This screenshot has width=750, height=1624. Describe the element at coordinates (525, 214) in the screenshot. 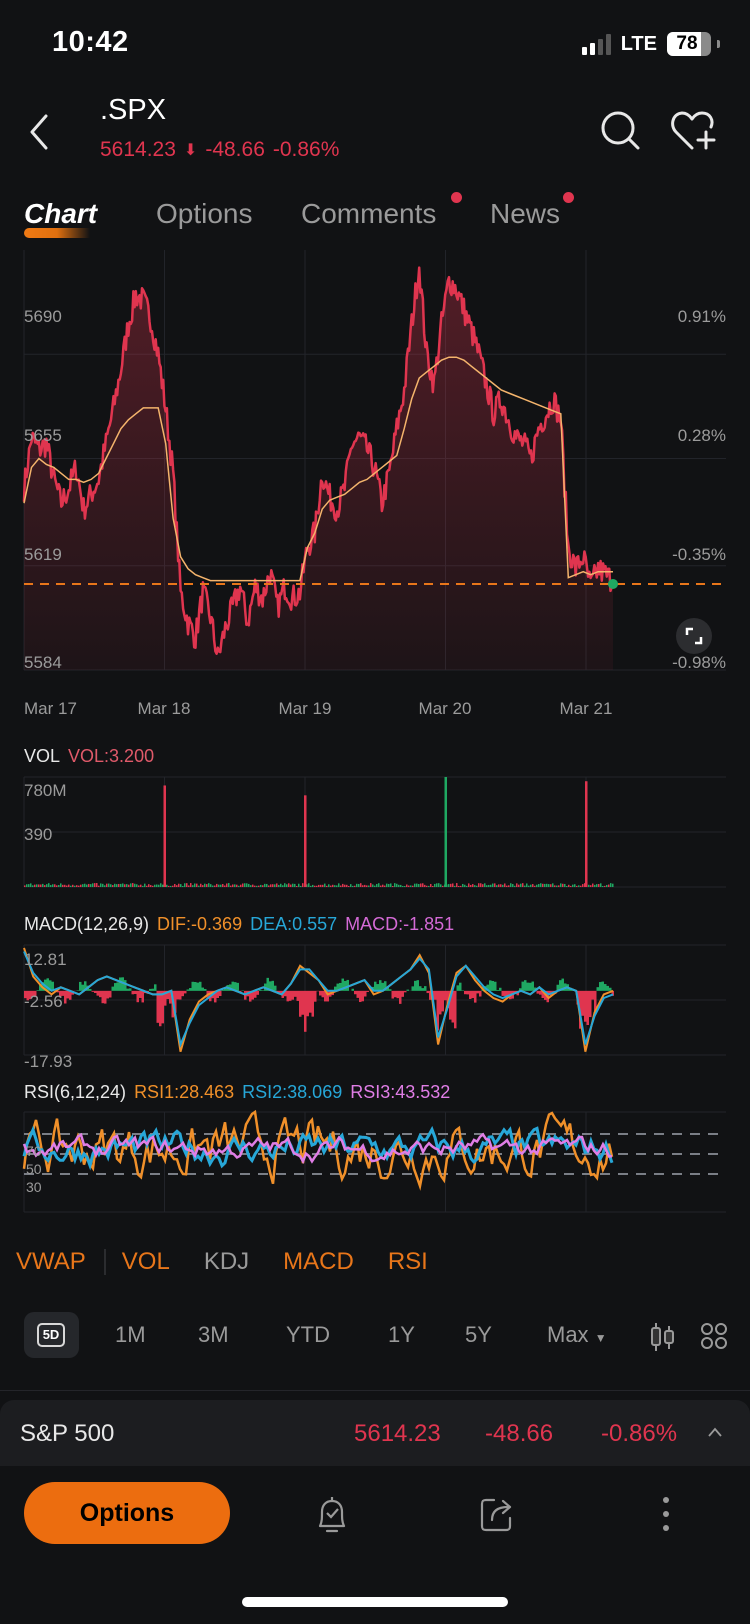

I see `tab-news: News` at that location.